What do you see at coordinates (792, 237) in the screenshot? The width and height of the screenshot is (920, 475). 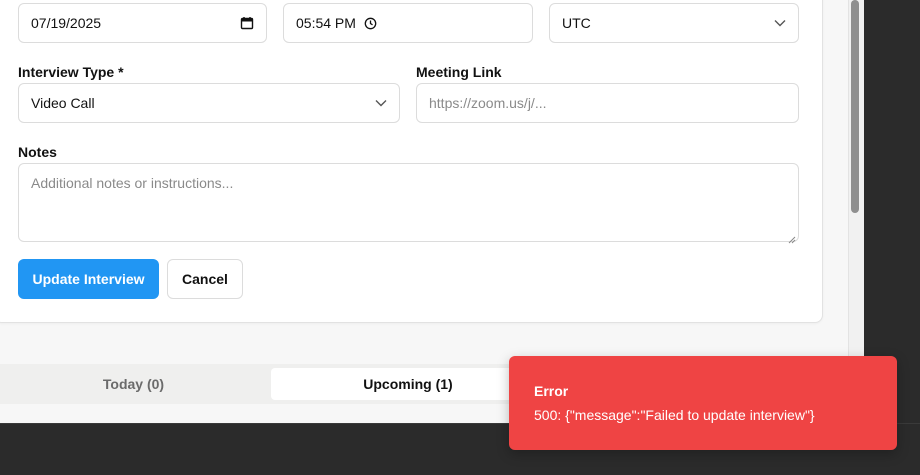 I see `resize-handle` at bounding box center [792, 237].